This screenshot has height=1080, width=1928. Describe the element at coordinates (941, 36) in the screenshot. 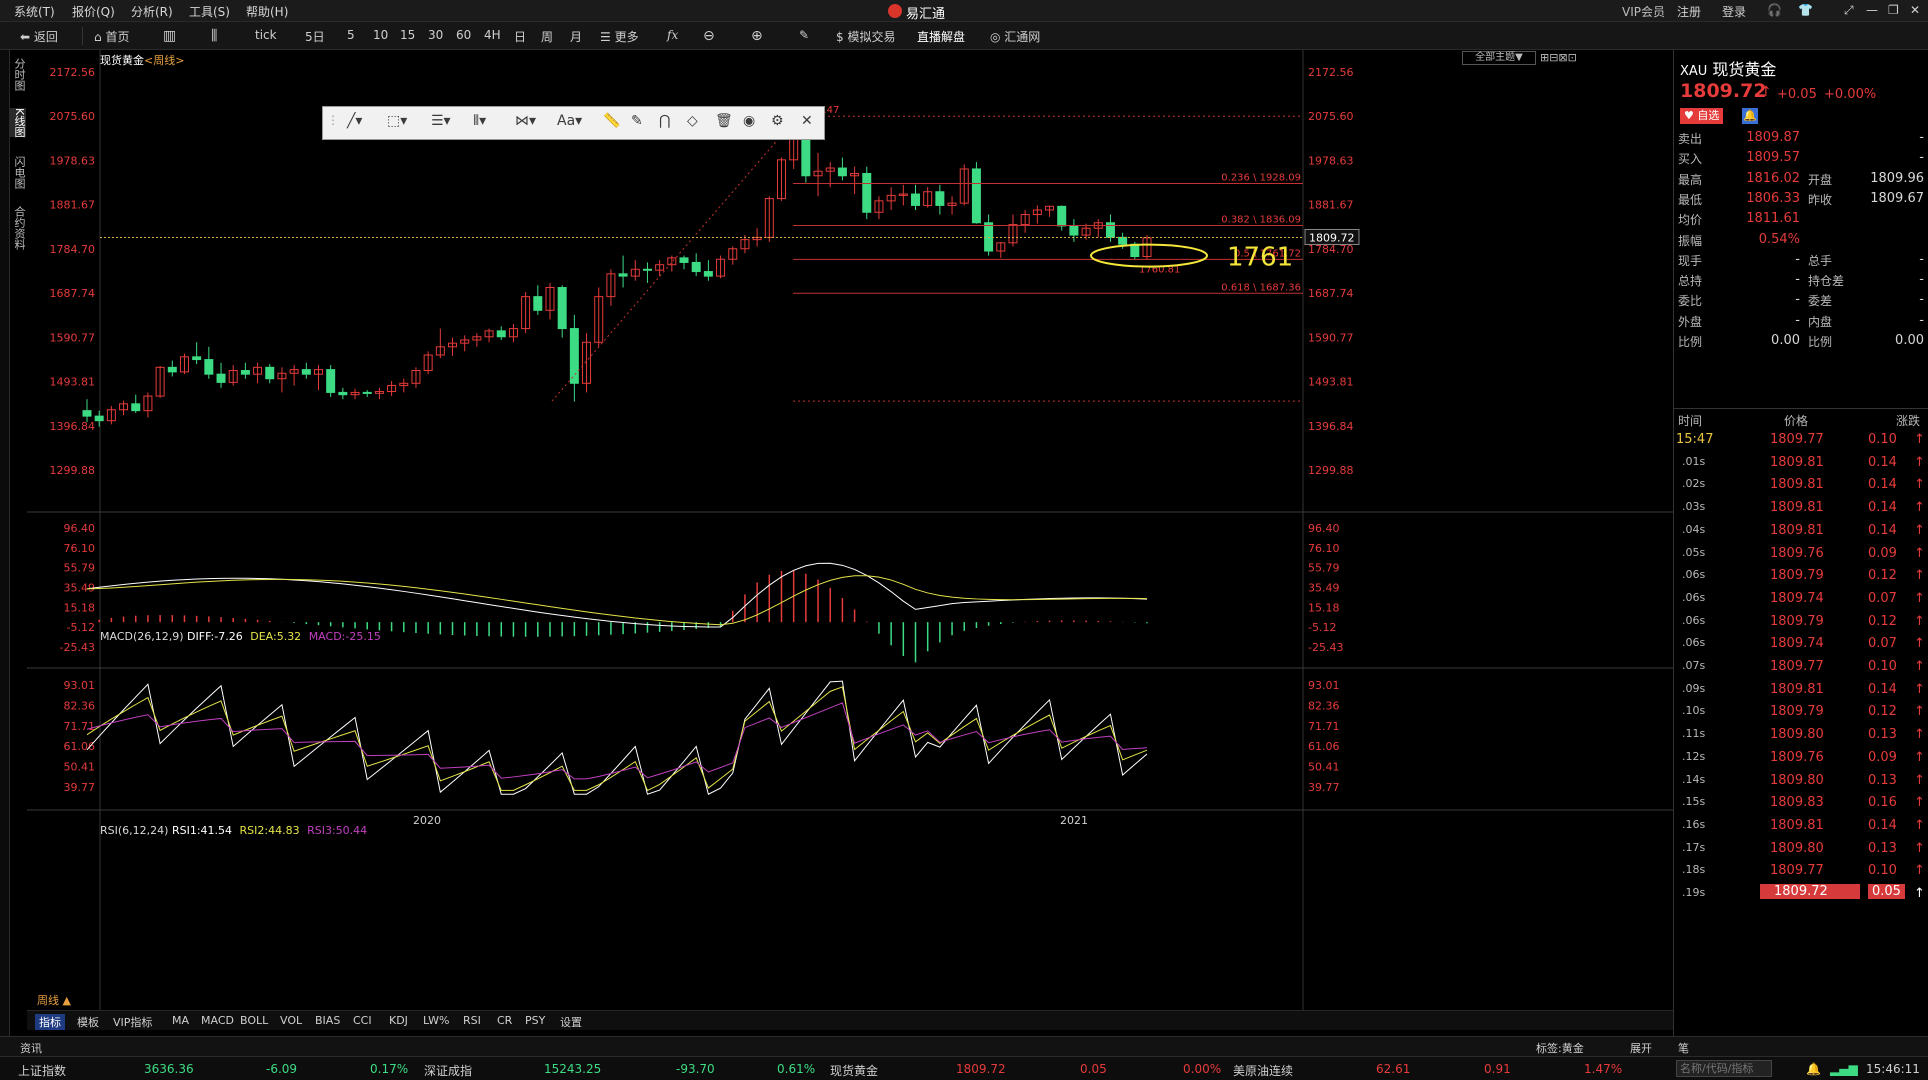

I see `live-button: 直播解盘` at that location.